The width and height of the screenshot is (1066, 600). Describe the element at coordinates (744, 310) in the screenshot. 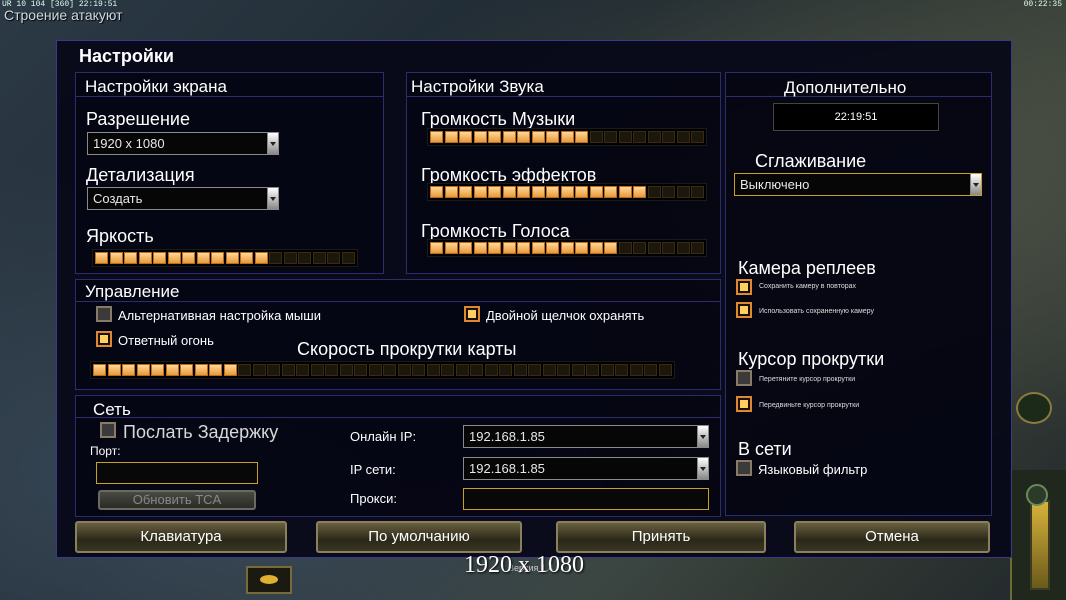

I see `replay-use-checkbox` at that location.